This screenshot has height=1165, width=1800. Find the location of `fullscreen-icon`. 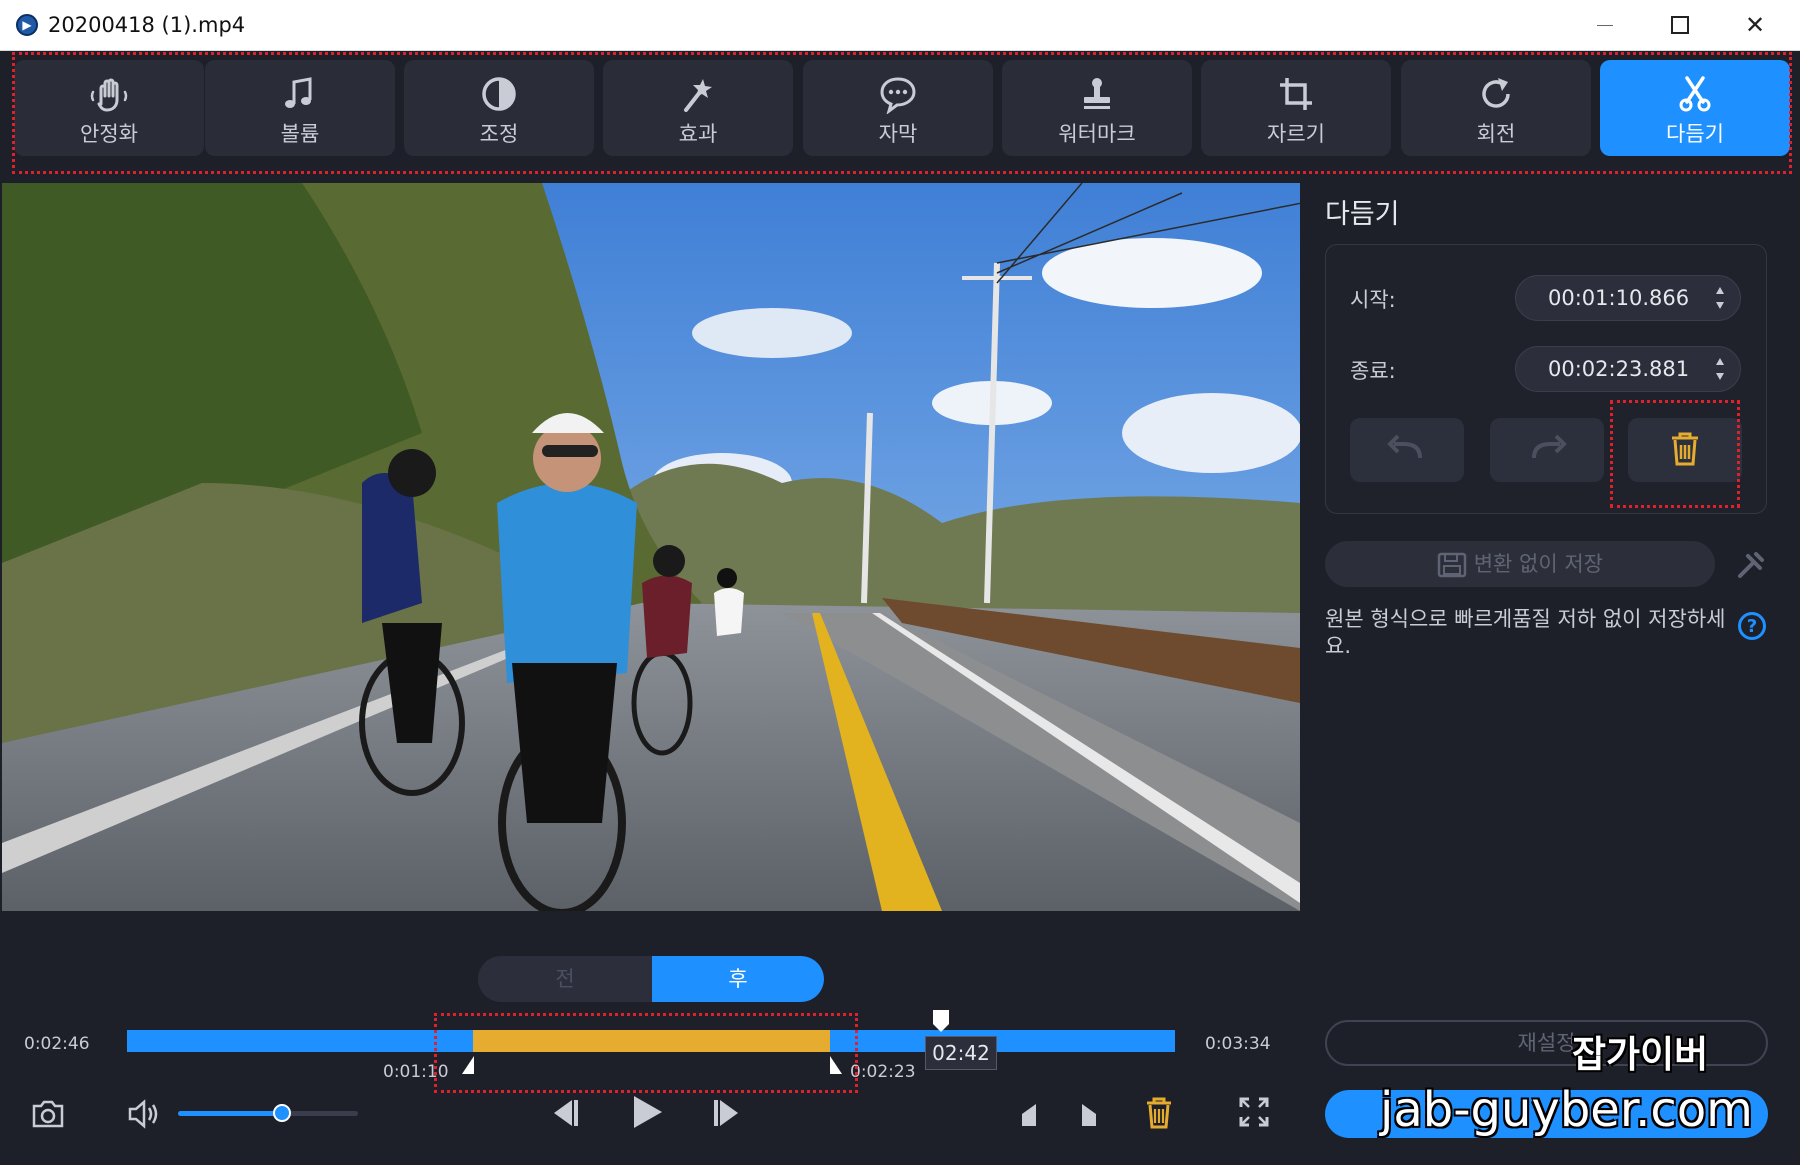

fullscreen-icon is located at coordinates (1254, 1112).